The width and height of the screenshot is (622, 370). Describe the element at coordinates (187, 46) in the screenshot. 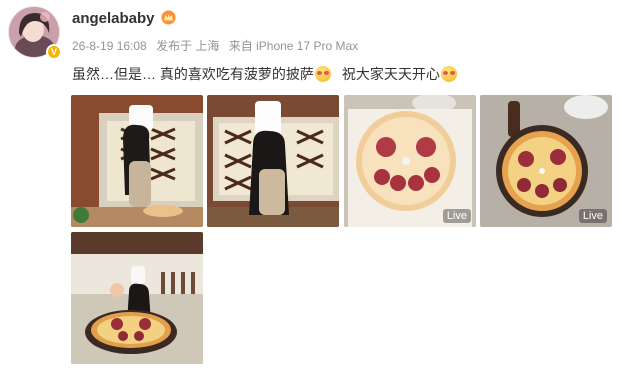

I see `location: 发布于 上海` at that location.